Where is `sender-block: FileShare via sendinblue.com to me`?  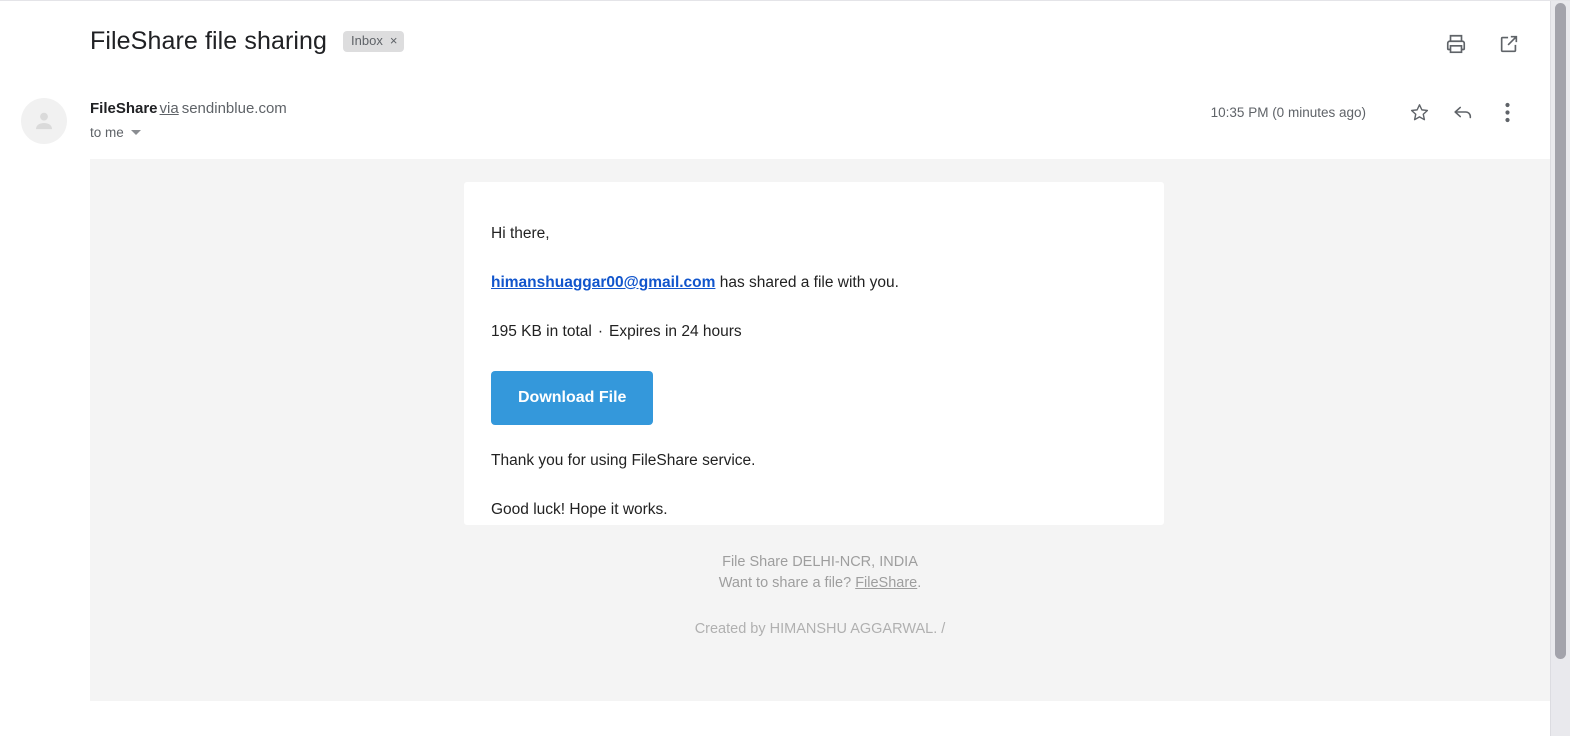
sender-block: FileShare via sendinblue.com to me is located at coordinates (188, 119).